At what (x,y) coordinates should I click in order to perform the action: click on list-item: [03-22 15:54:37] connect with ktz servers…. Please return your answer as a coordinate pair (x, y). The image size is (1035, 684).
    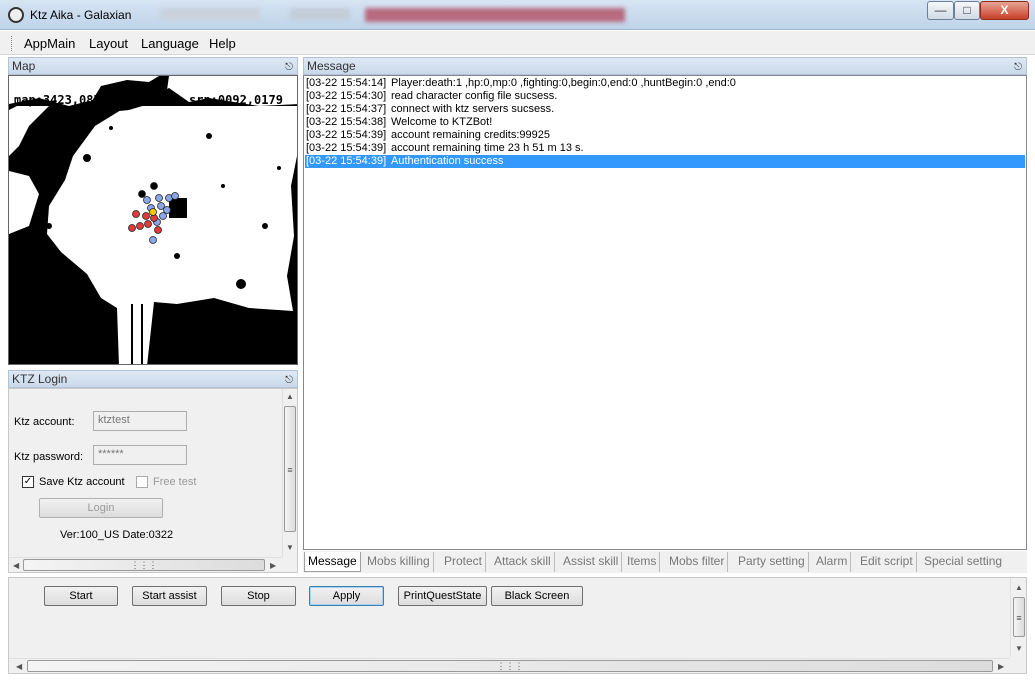
    Looking at the image, I should click on (665, 109).